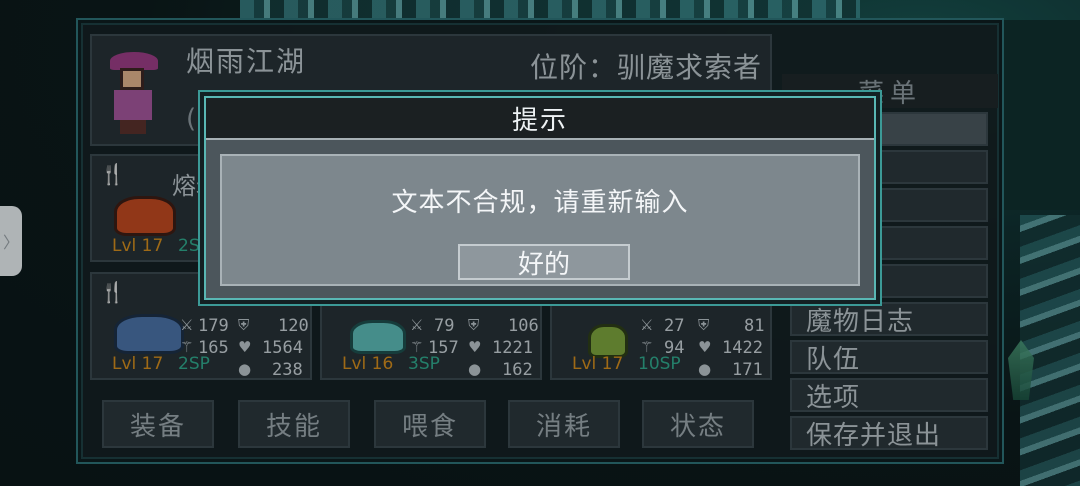 This screenshot has width=1080, height=486. I want to click on ok-button: 好的, so click(544, 262).